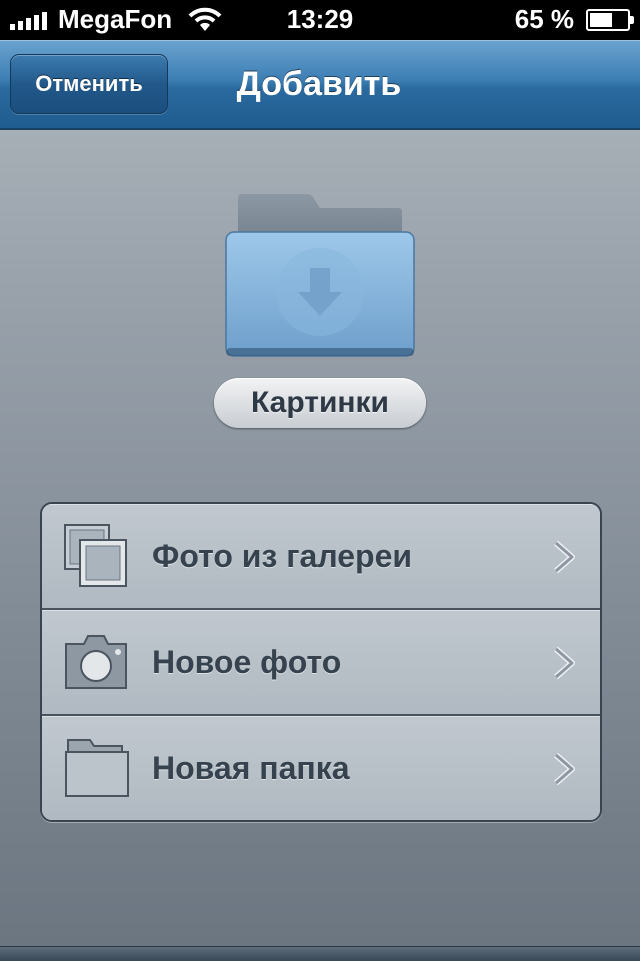  Describe the element at coordinates (30, 20) in the screenshot. I see `signal-bars-icon` at that location.